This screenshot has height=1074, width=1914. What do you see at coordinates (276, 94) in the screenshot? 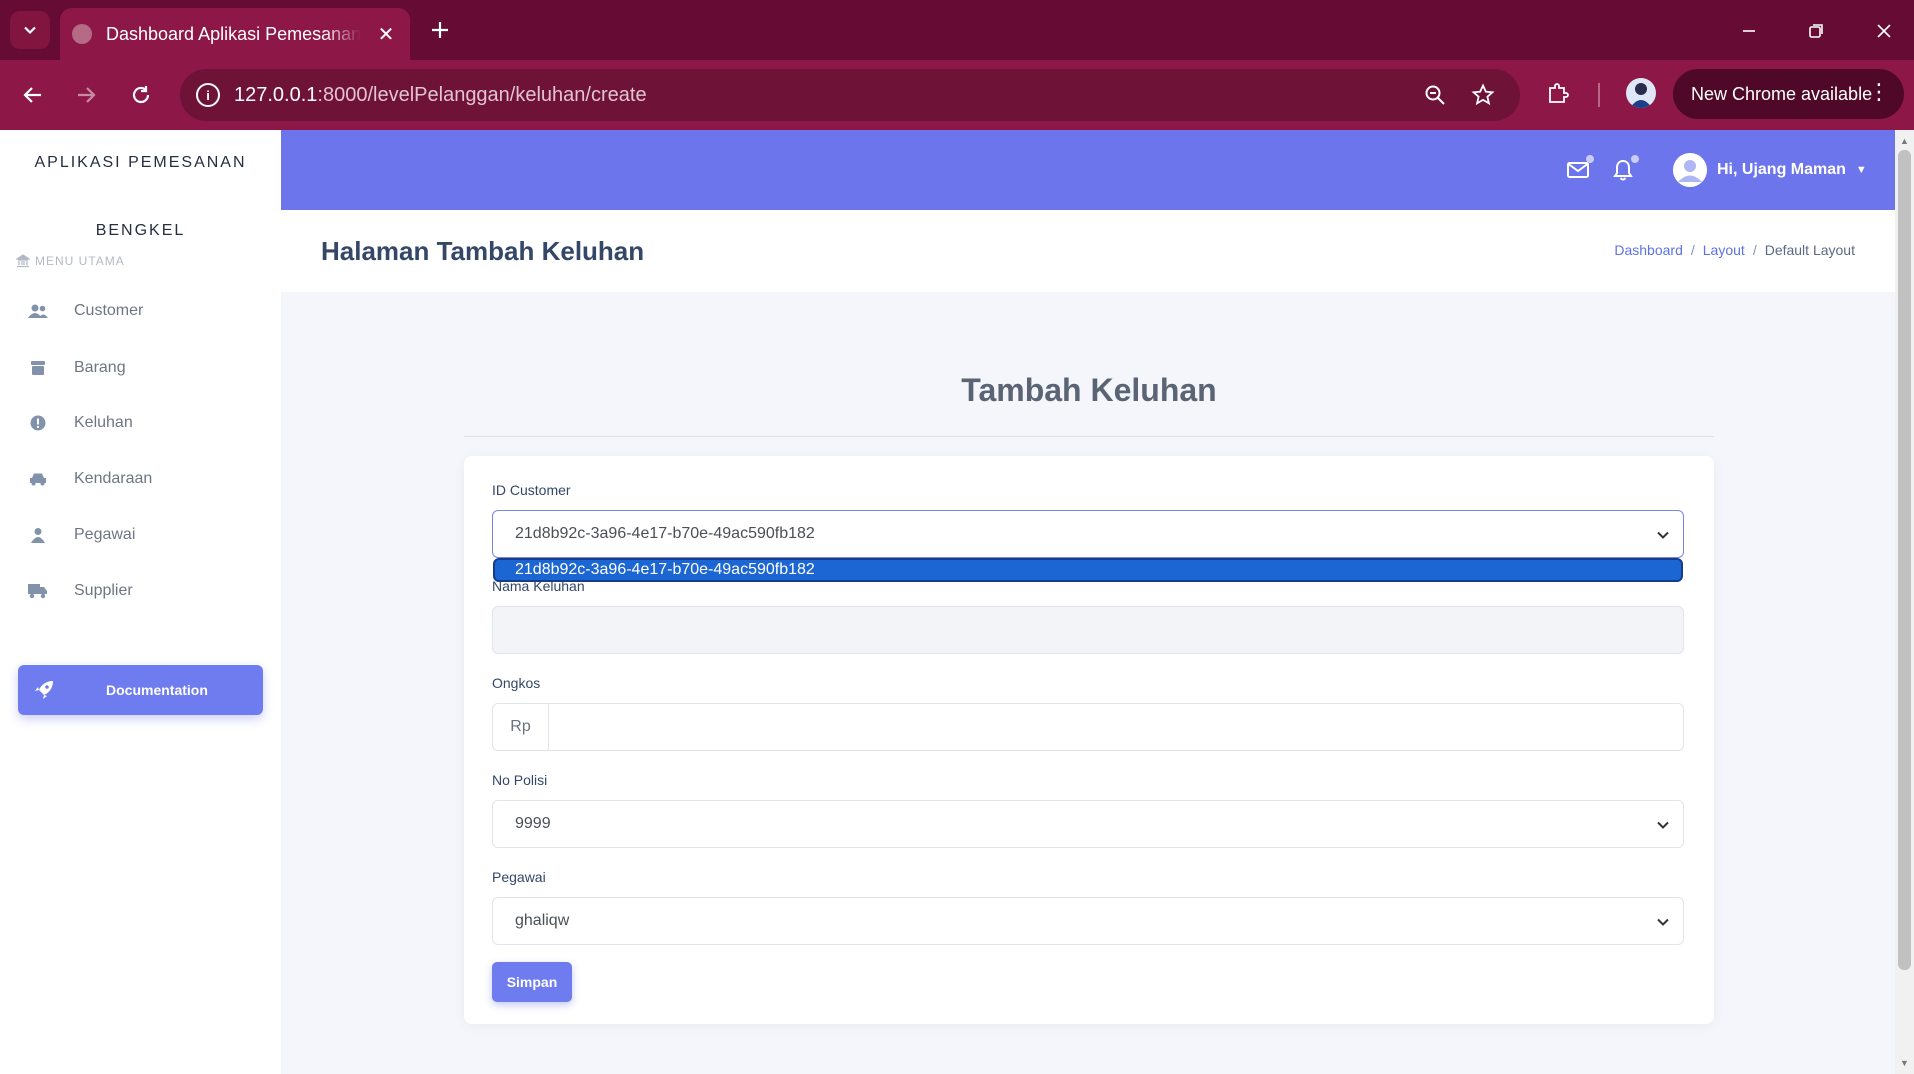
I see `url-host: 127.0.0.1` at bounding box center [276, 94].